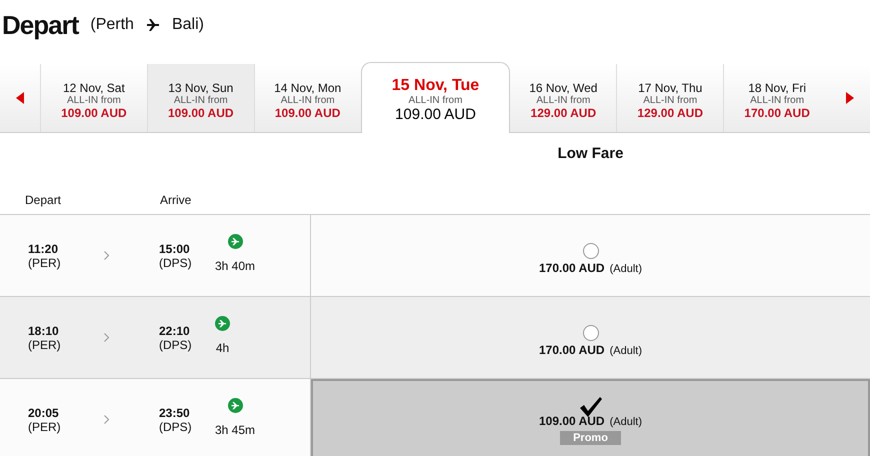 The width and height of the screenshot is (870, 456). What do you see at coordinates (590, 438) in the screenshot?
I see `promo-badge: Promo` at bounding box center [590, 438].